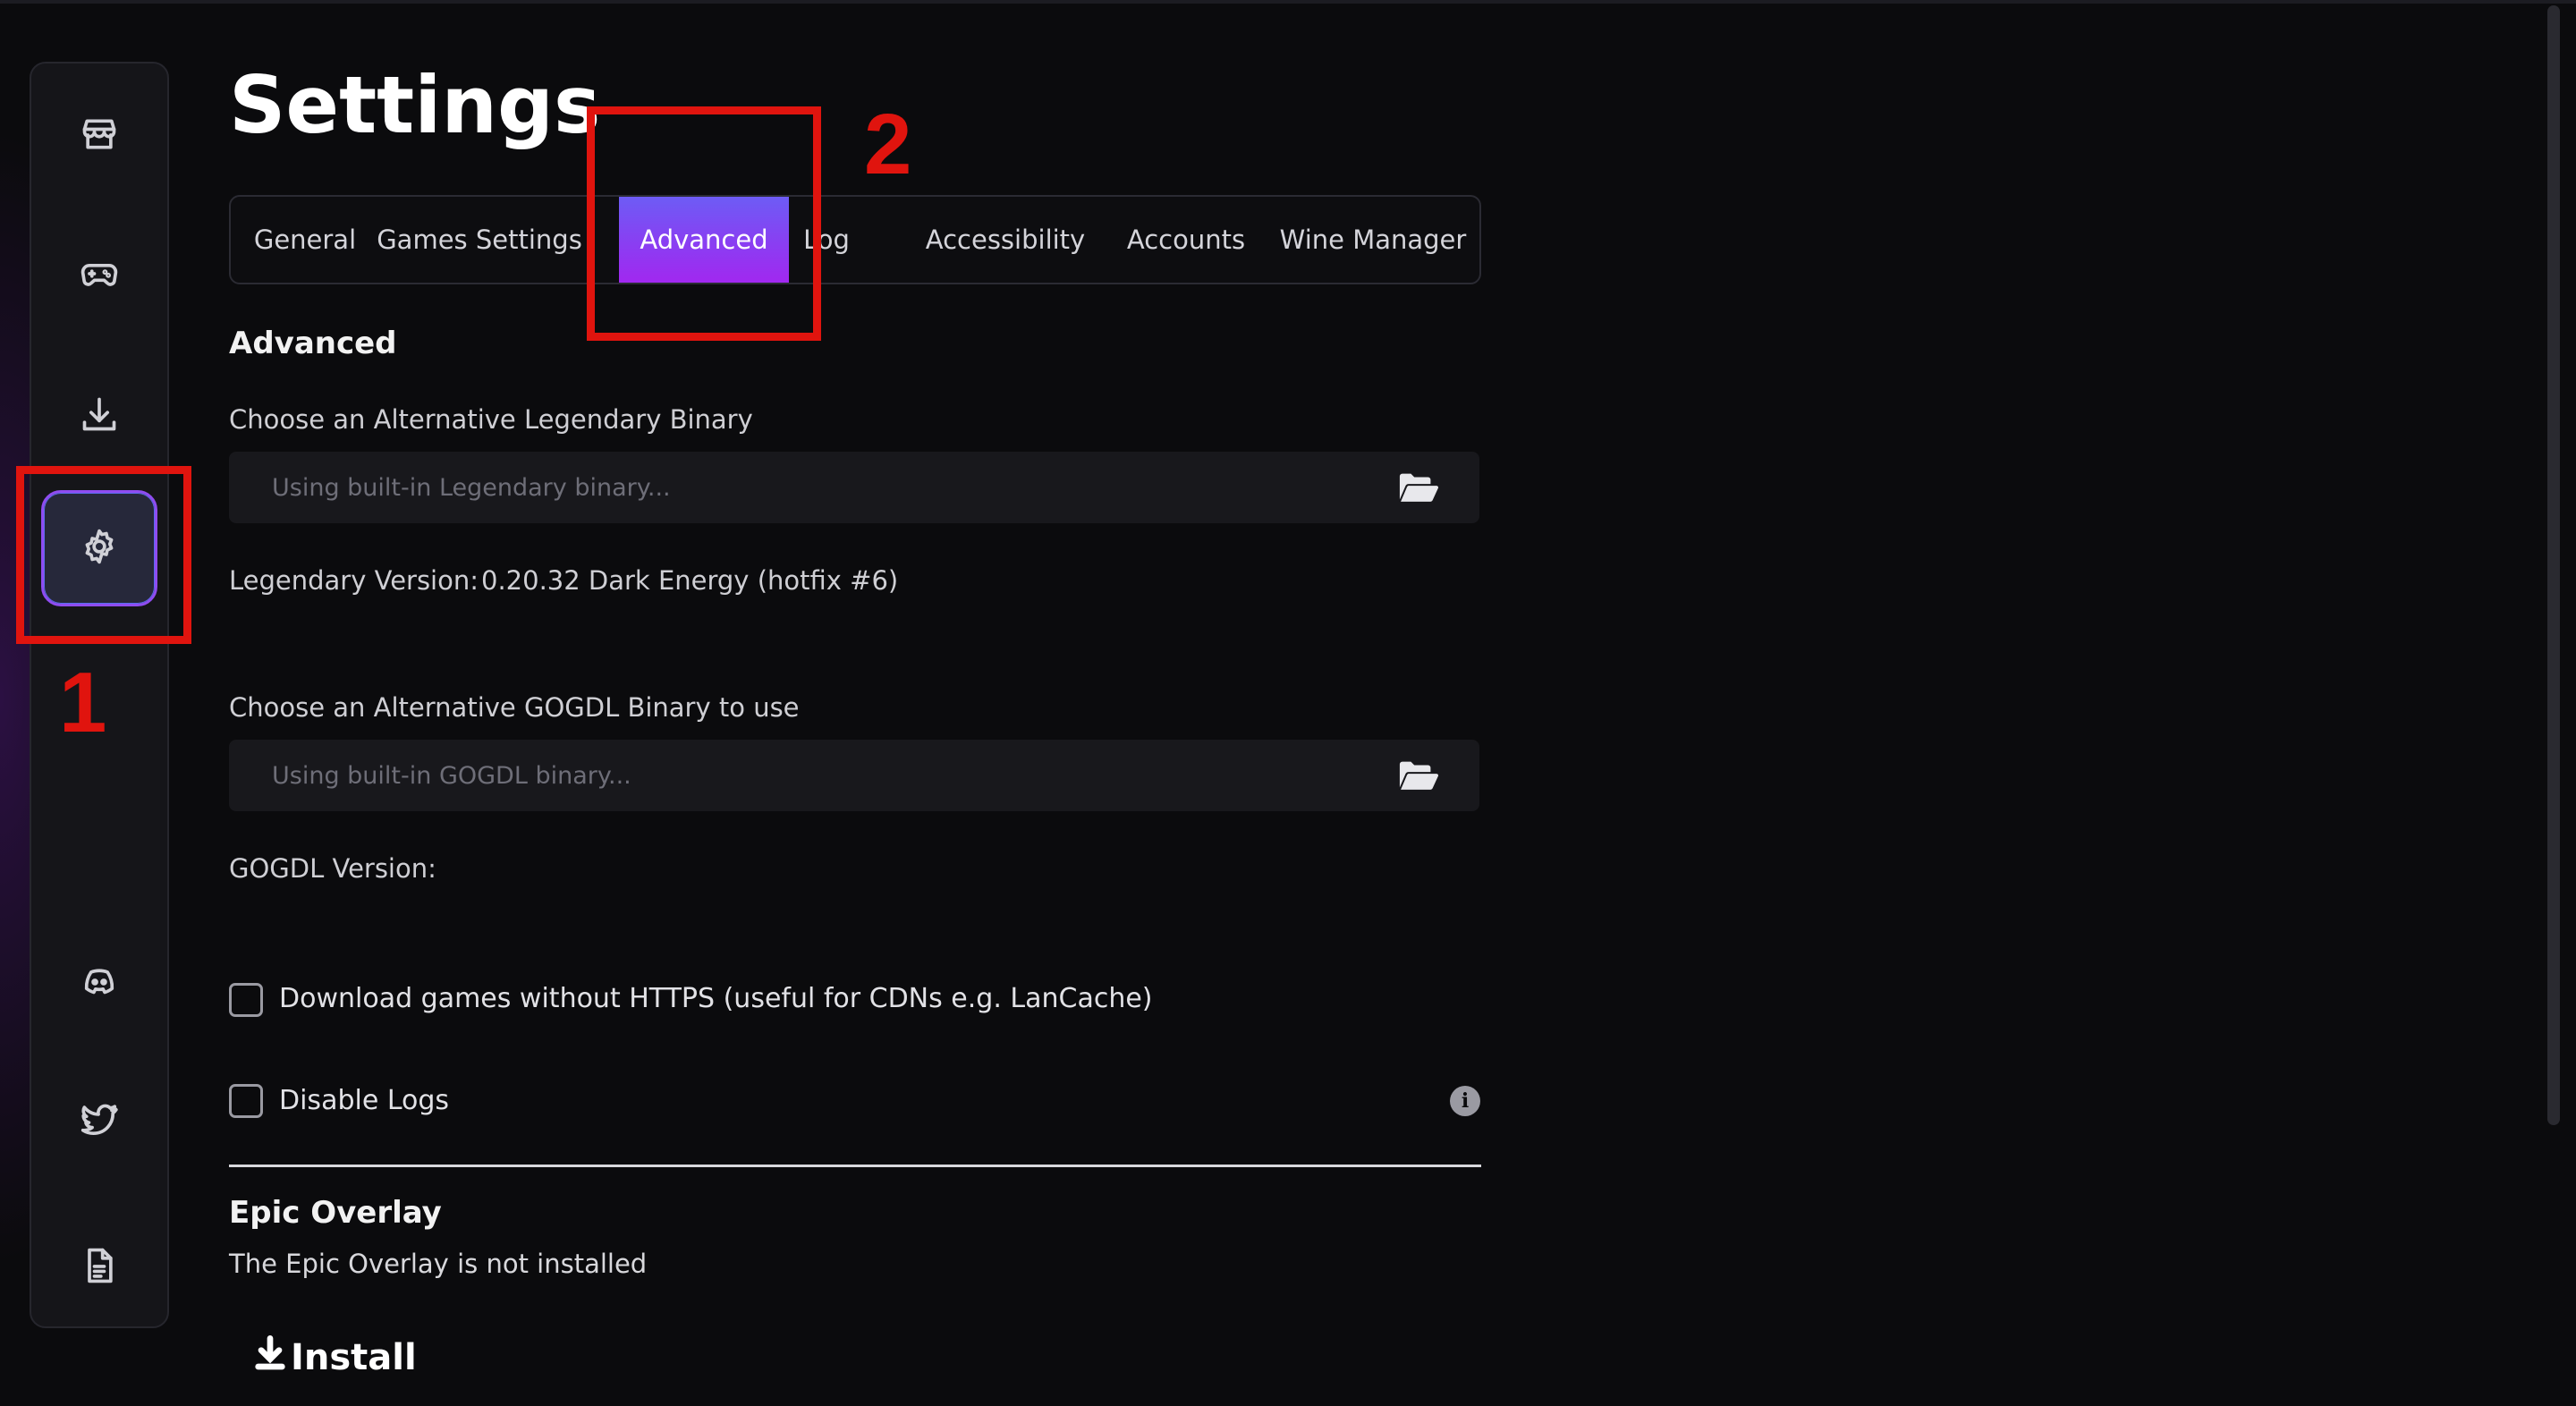  I want to click on annotation-number-2: 2, so click(888, 144).